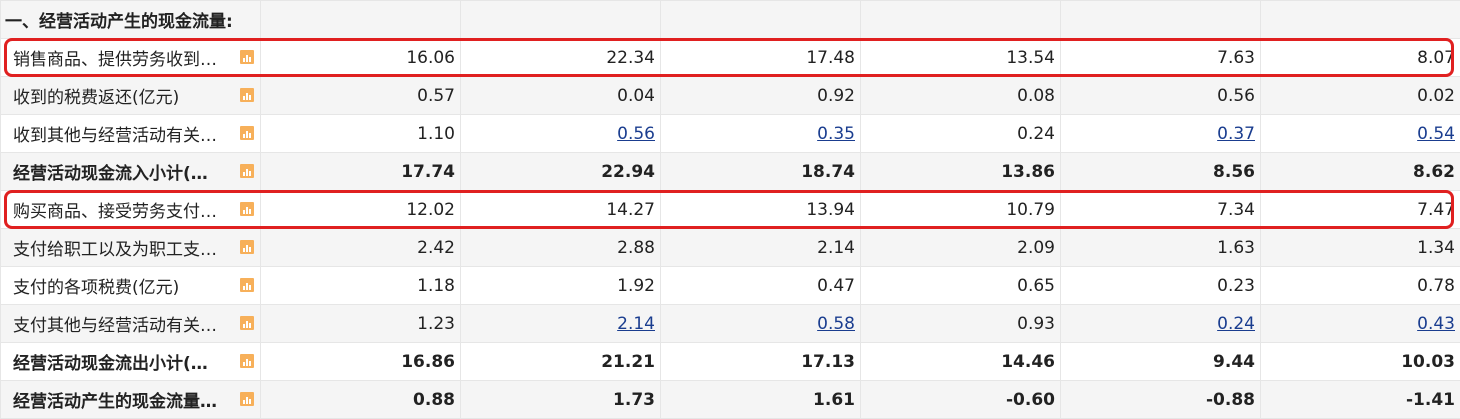 The image size is (1460, 419). I want to click on value-link: 0.37, so click(1236, 134).